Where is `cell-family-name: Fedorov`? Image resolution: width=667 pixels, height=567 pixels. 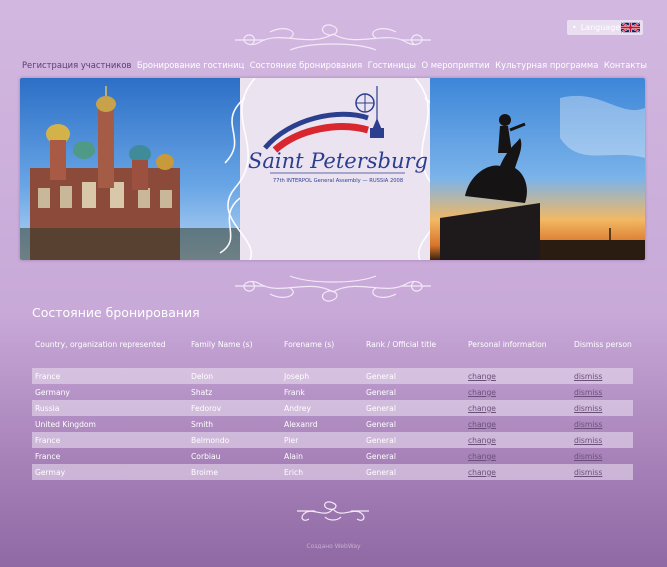 cell-family-name: Fedorov is located at coordinates (234, 408).